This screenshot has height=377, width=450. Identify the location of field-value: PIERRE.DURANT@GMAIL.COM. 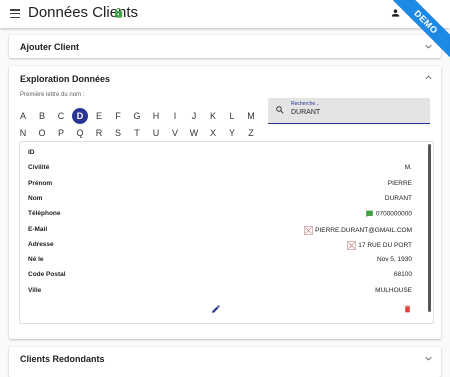
(363, 230).